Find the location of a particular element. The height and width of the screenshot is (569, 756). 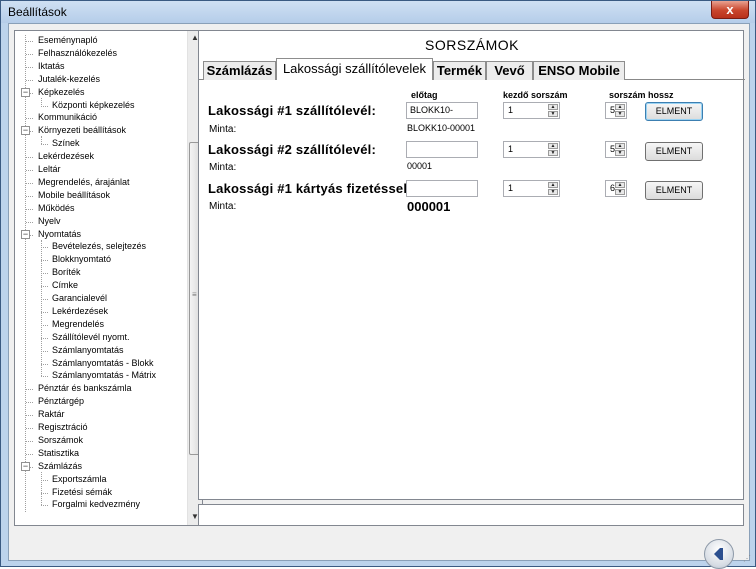

tree-item: Szállítólevél nyomt. is located at coordinates (91, 337).